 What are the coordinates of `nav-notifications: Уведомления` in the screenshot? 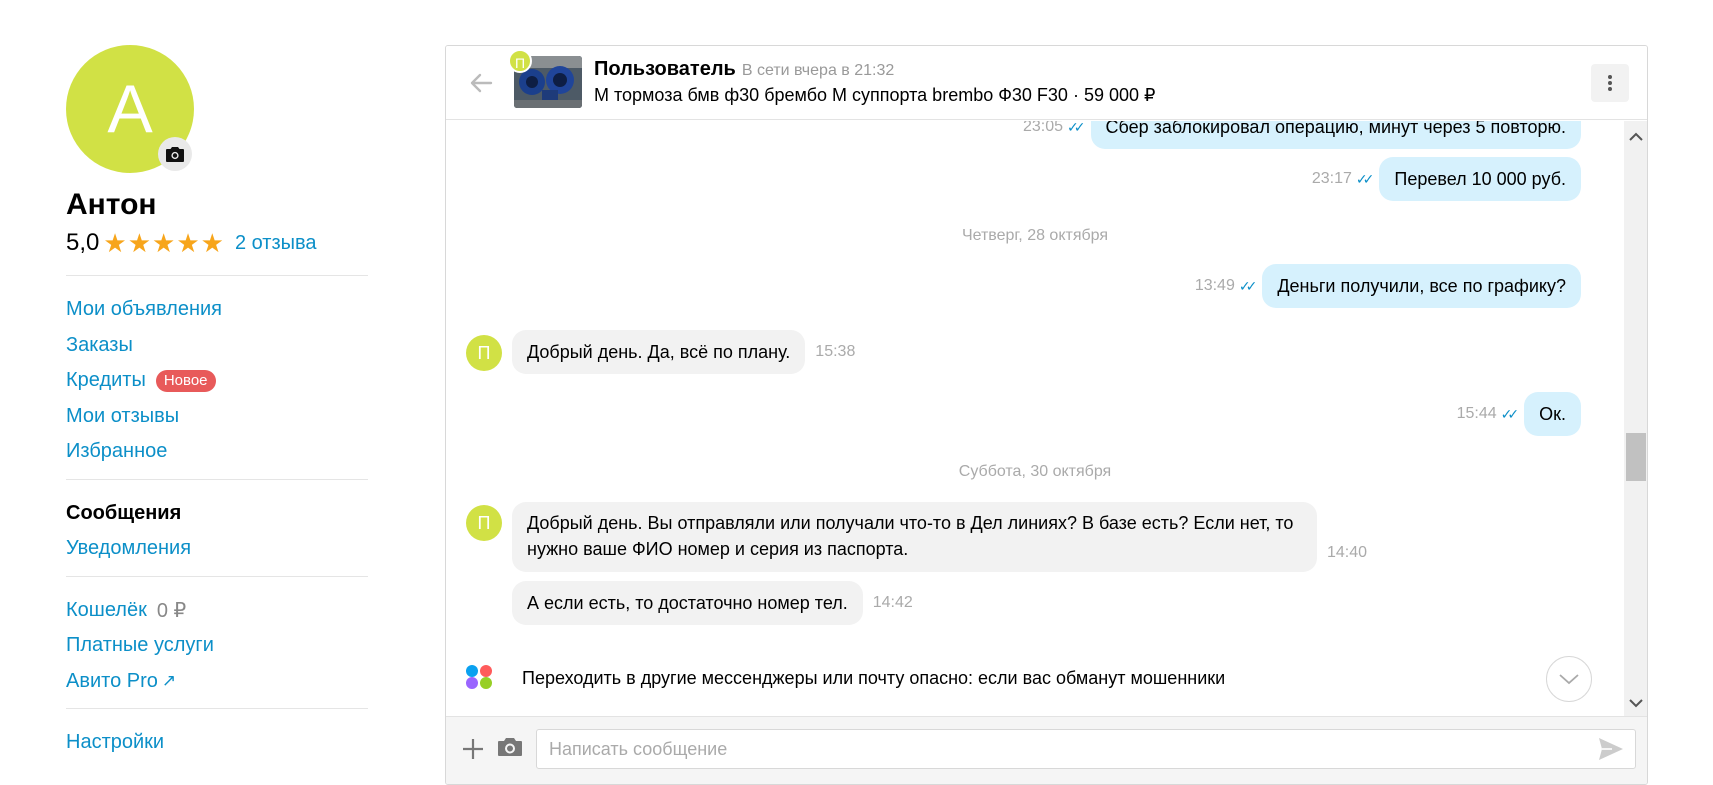 It's located at (217, 549).